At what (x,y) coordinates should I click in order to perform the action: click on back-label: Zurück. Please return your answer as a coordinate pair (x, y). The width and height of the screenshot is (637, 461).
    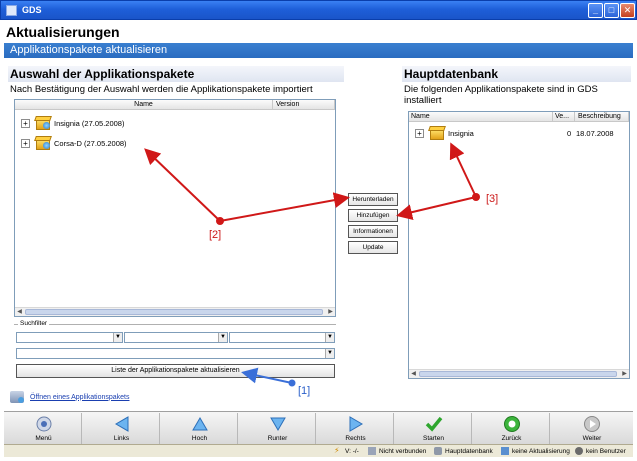
    Looking at the image, I should click on (511, 438).